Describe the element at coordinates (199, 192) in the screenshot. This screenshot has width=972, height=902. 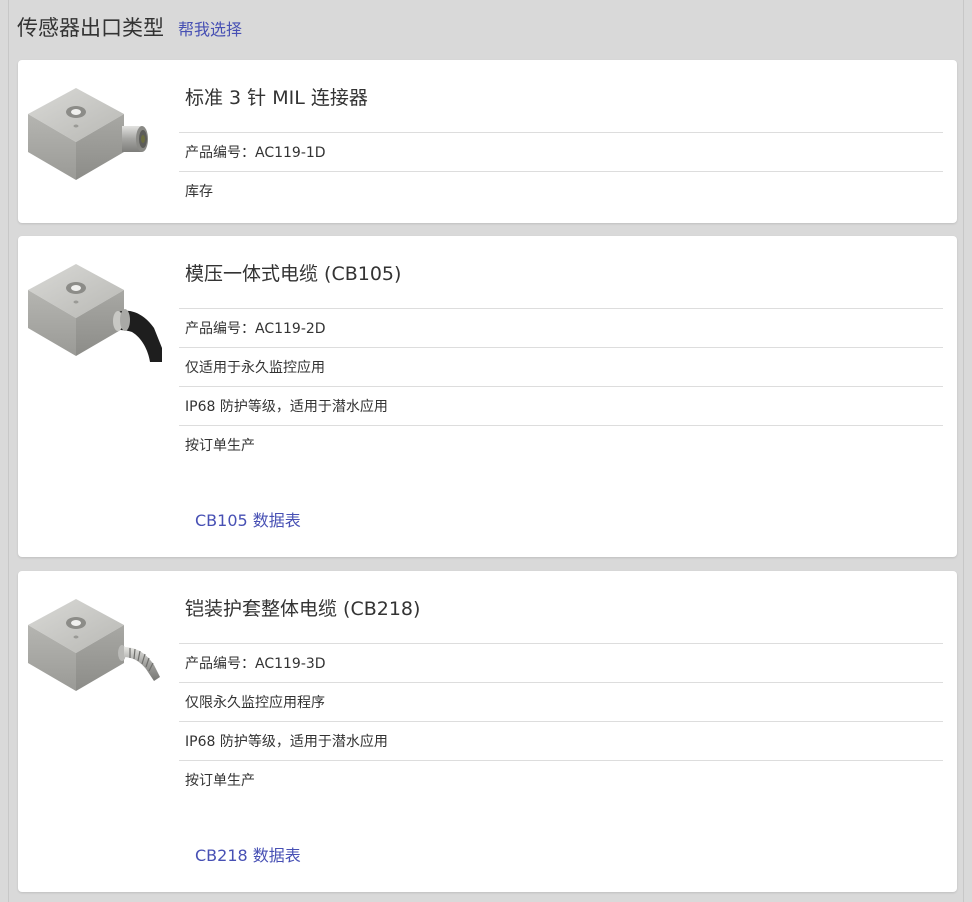
I see `detail-stock: 库存` at that location.